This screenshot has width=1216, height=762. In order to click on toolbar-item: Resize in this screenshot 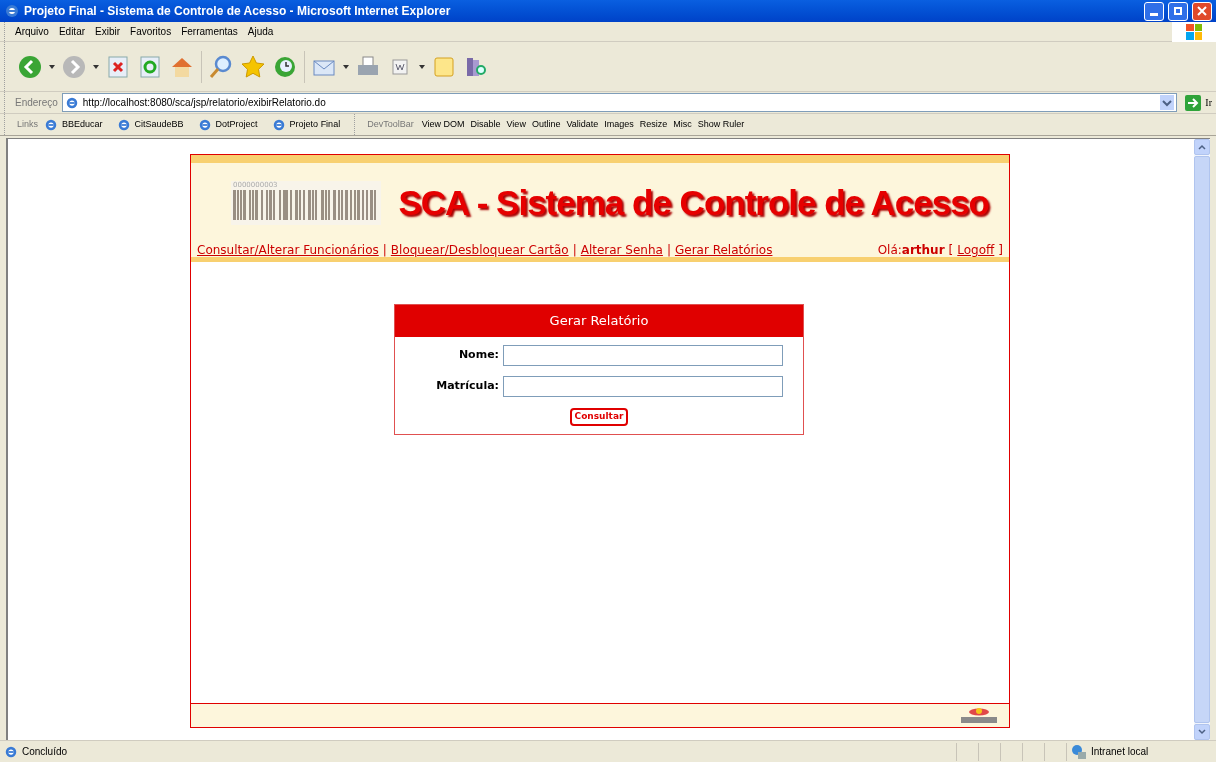, I will do `click(653, 124)`.